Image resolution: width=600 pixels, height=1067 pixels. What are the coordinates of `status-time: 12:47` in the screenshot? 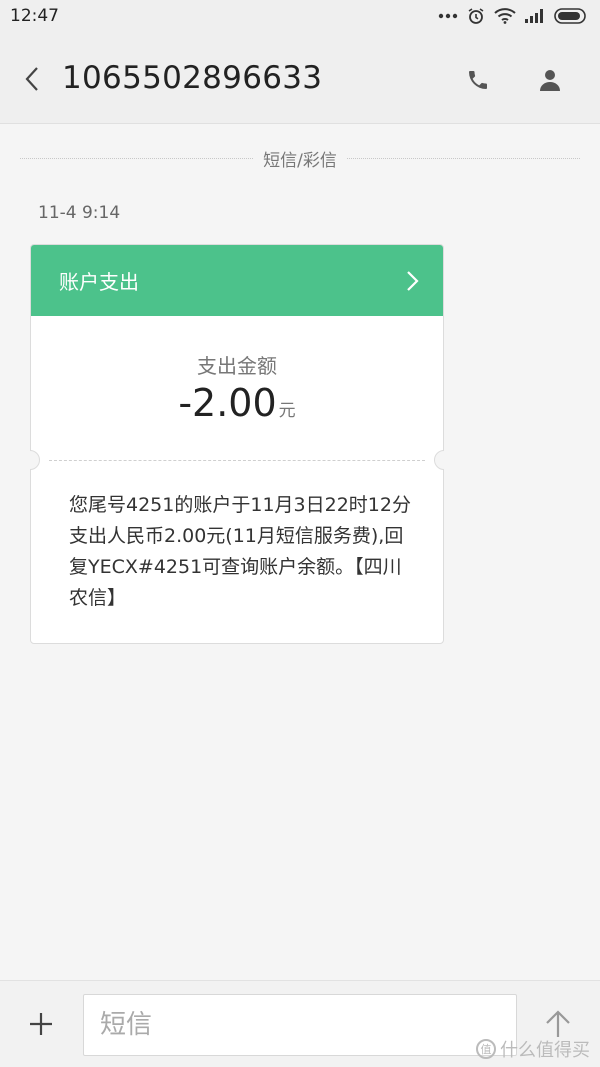 It's located at (34, 16).